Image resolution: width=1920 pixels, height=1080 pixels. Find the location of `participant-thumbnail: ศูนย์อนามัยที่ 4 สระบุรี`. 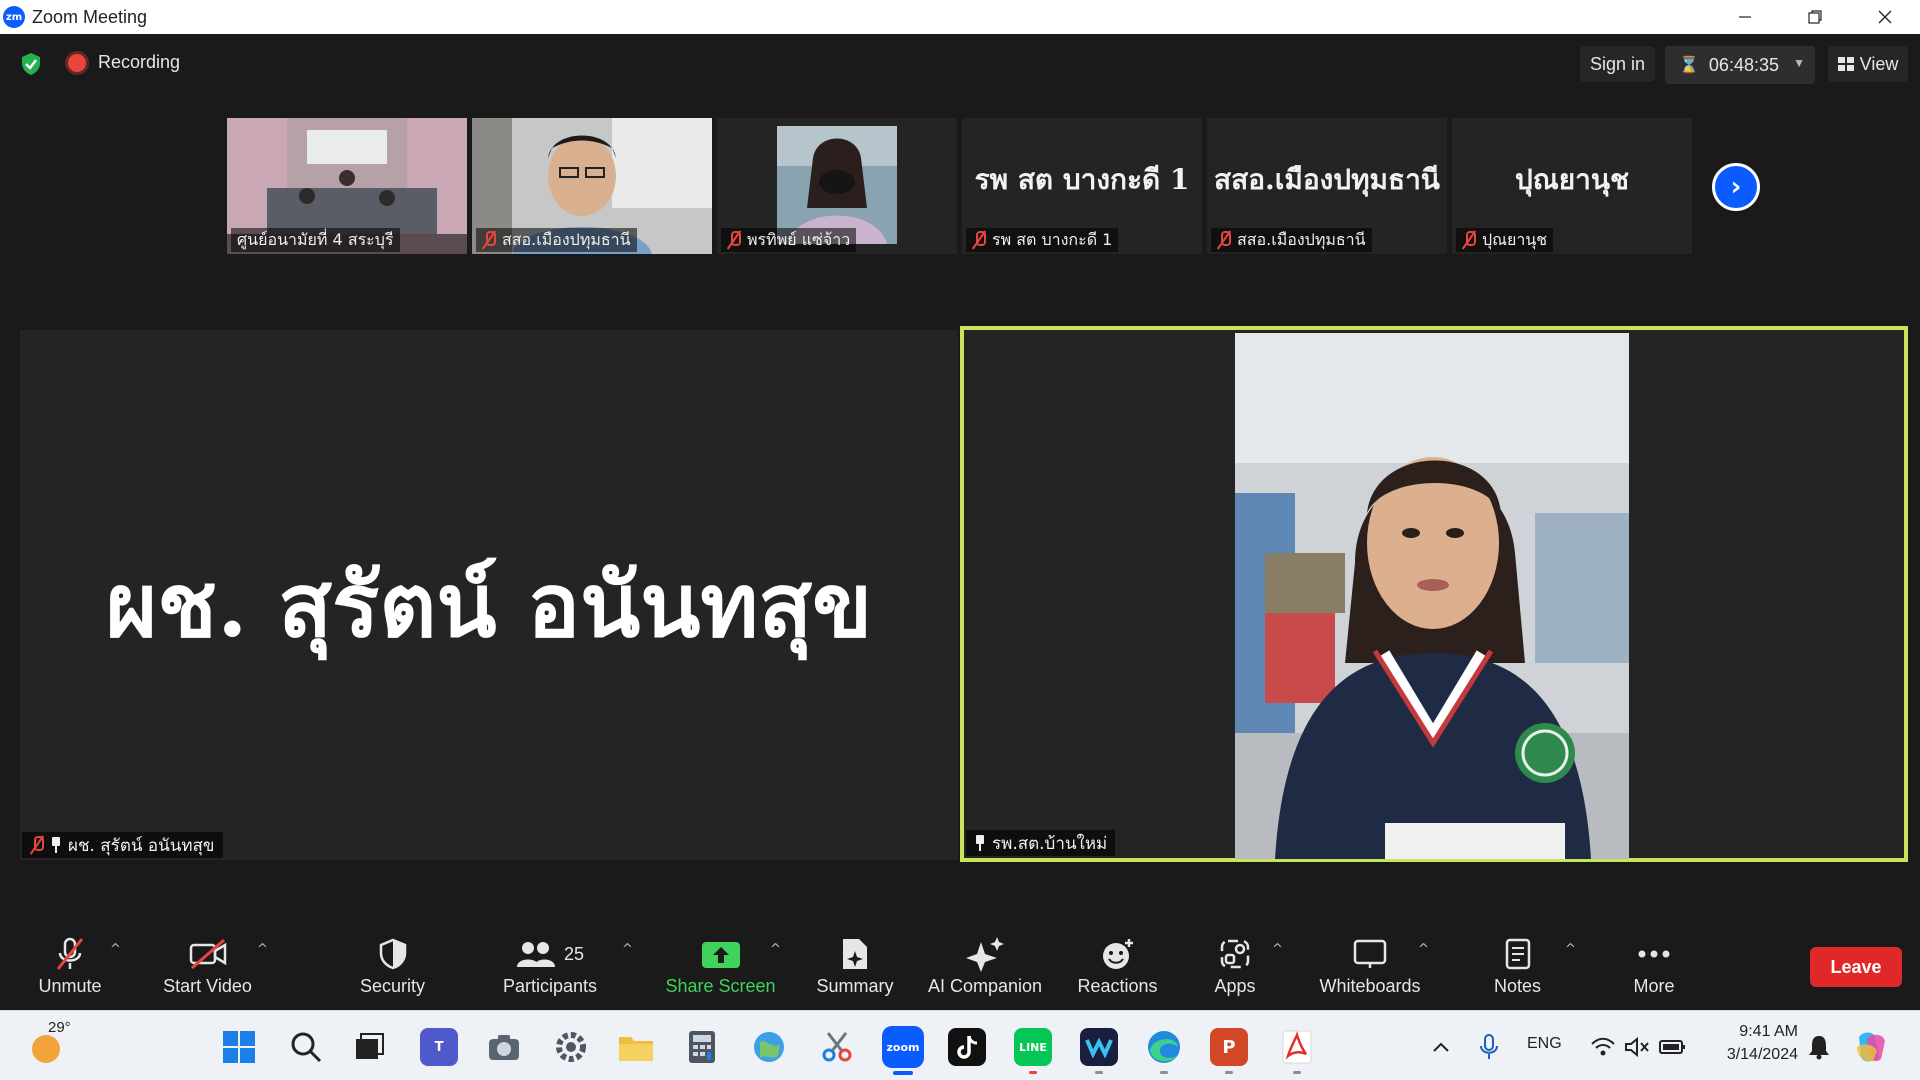

participant-thumbnail: ศูนย์อนามัยที่ 4 สระบุรี is located at coordinates (347, 186).